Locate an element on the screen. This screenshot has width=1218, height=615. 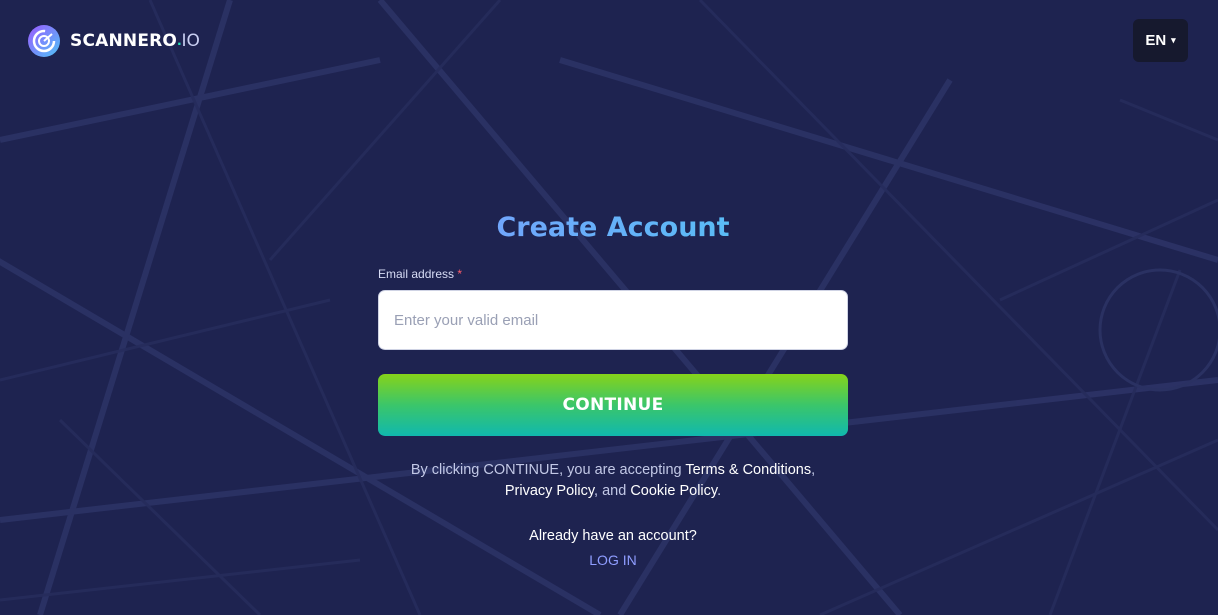
terms-and: , and is located at coordinates (612, 491).